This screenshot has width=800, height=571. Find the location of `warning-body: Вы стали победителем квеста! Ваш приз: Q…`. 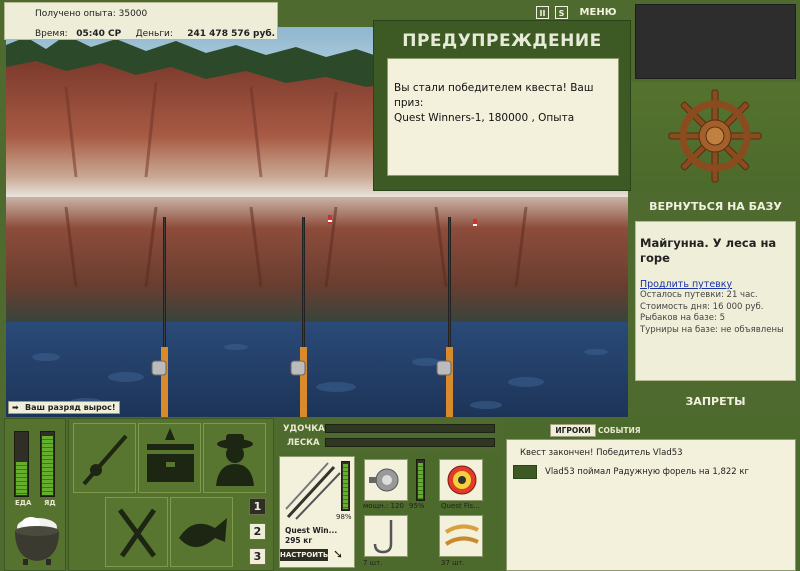

warning-body: Вы стали победителем квеста! Ваш приз: Q… is located at coordinates (503, 117).